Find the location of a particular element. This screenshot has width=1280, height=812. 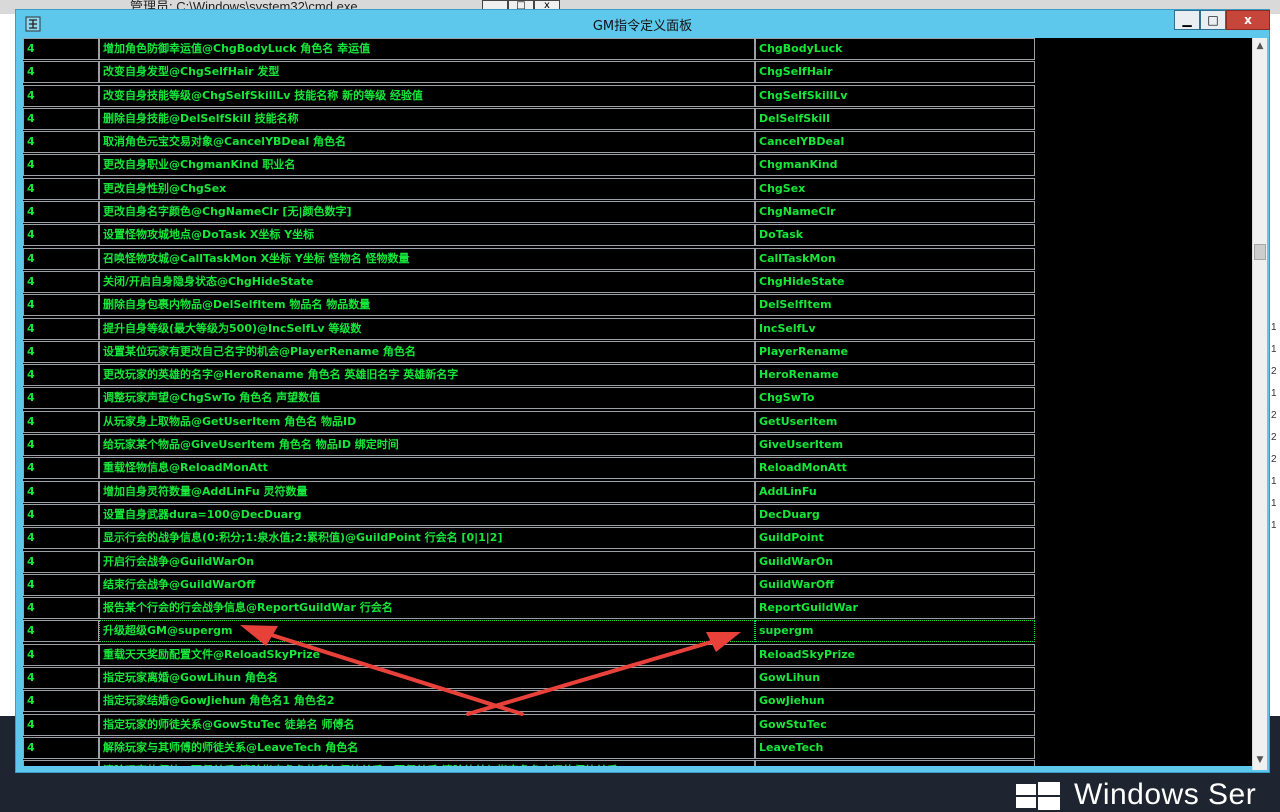

row-description-cell: 重载怪物信息@ReloadMonAtt is located at coordinates (427, 468).